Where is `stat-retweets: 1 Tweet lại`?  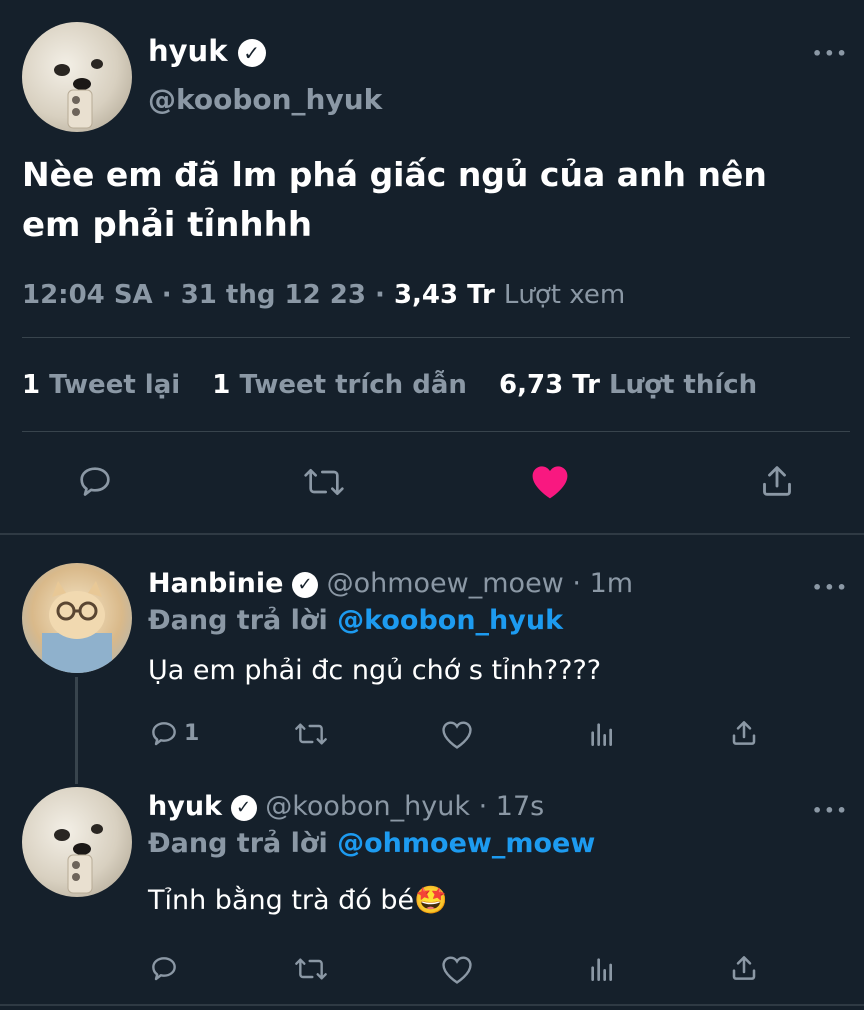
stat-retweets: 1 Tweet lại is located at coordinates (105, 385).